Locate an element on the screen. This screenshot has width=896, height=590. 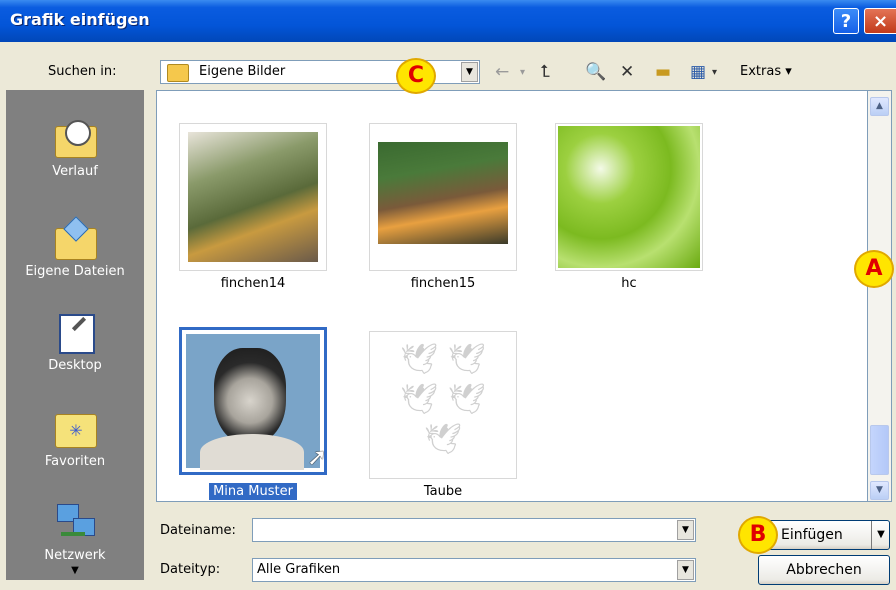
marker-a: A is located at coordinates (874, 269).